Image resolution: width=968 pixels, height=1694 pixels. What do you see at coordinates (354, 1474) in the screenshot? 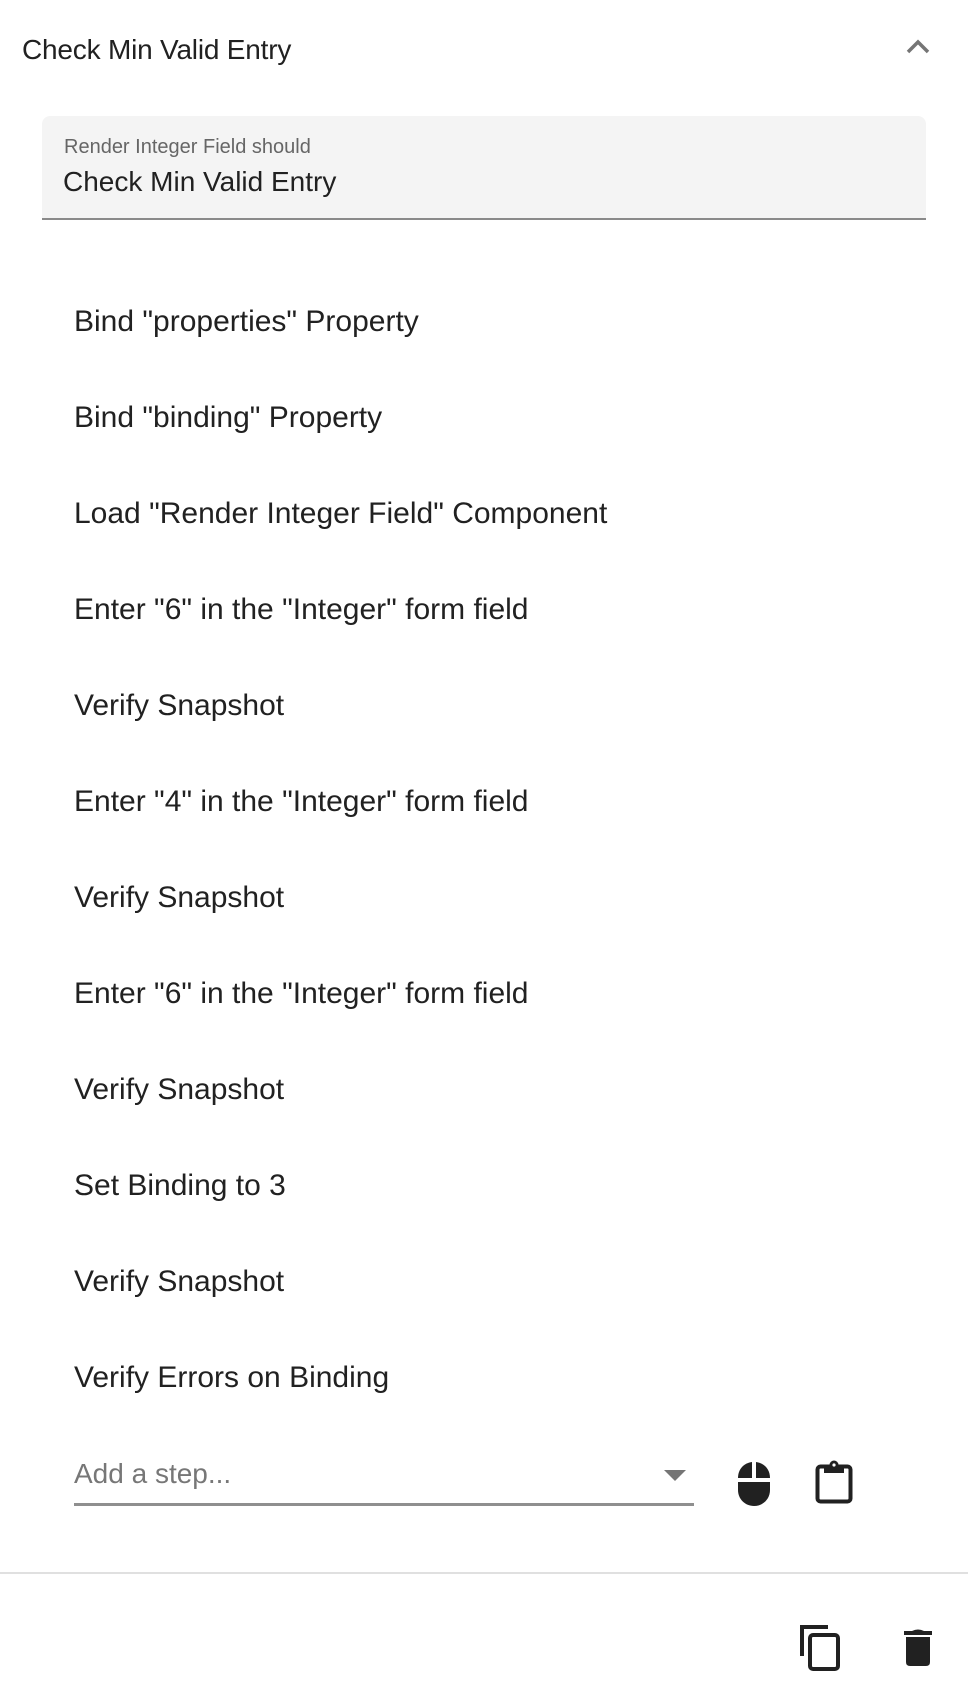
I see `add-step-input` at bounding box center [354, 1474].